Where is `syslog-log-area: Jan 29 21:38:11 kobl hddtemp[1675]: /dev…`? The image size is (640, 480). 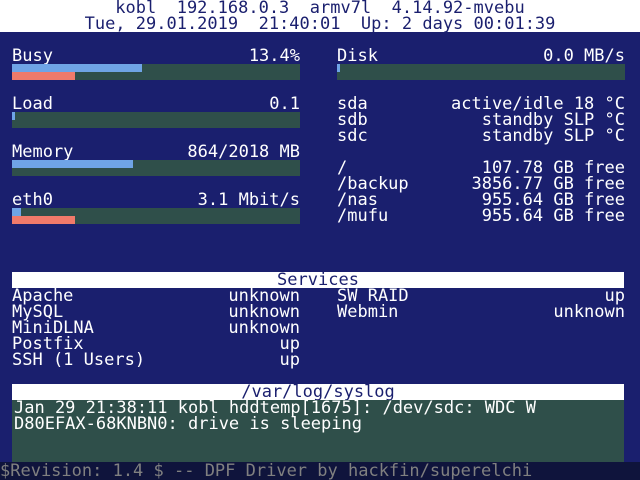 syslog-log-area: Jan 29 21:38:11 kobl hddtemp[1675]: /dev… is located at coordinates (318, 431).